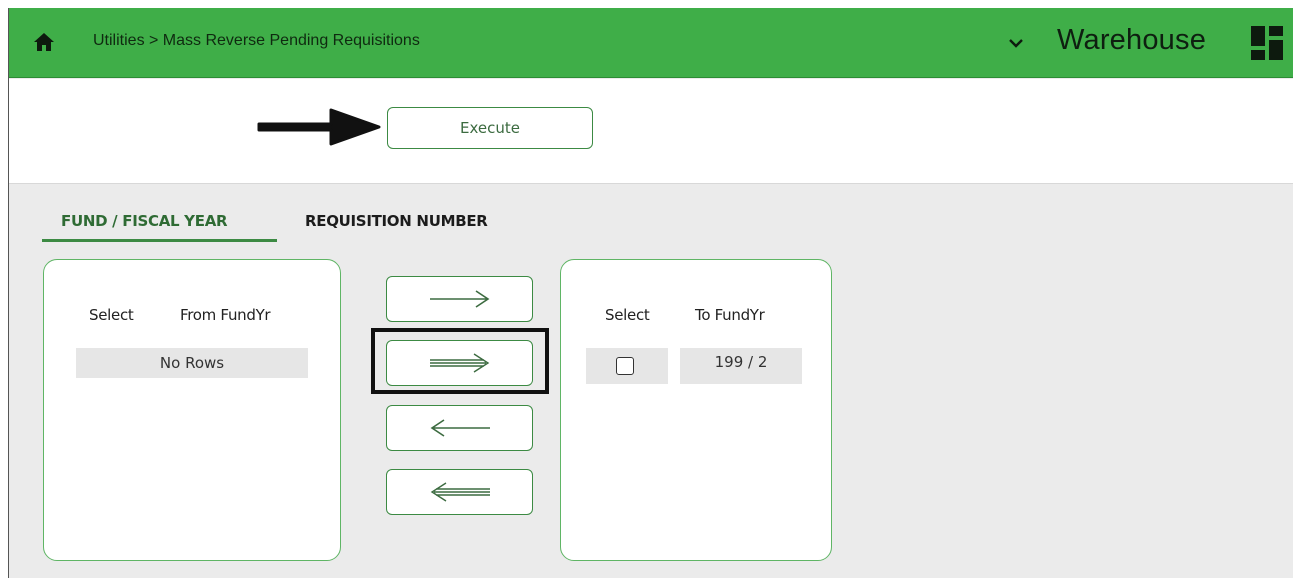 Image resolution: width=1293 pixels, height=578 pixels. I want to click on move-selected-right-icon, so click(459, 299).